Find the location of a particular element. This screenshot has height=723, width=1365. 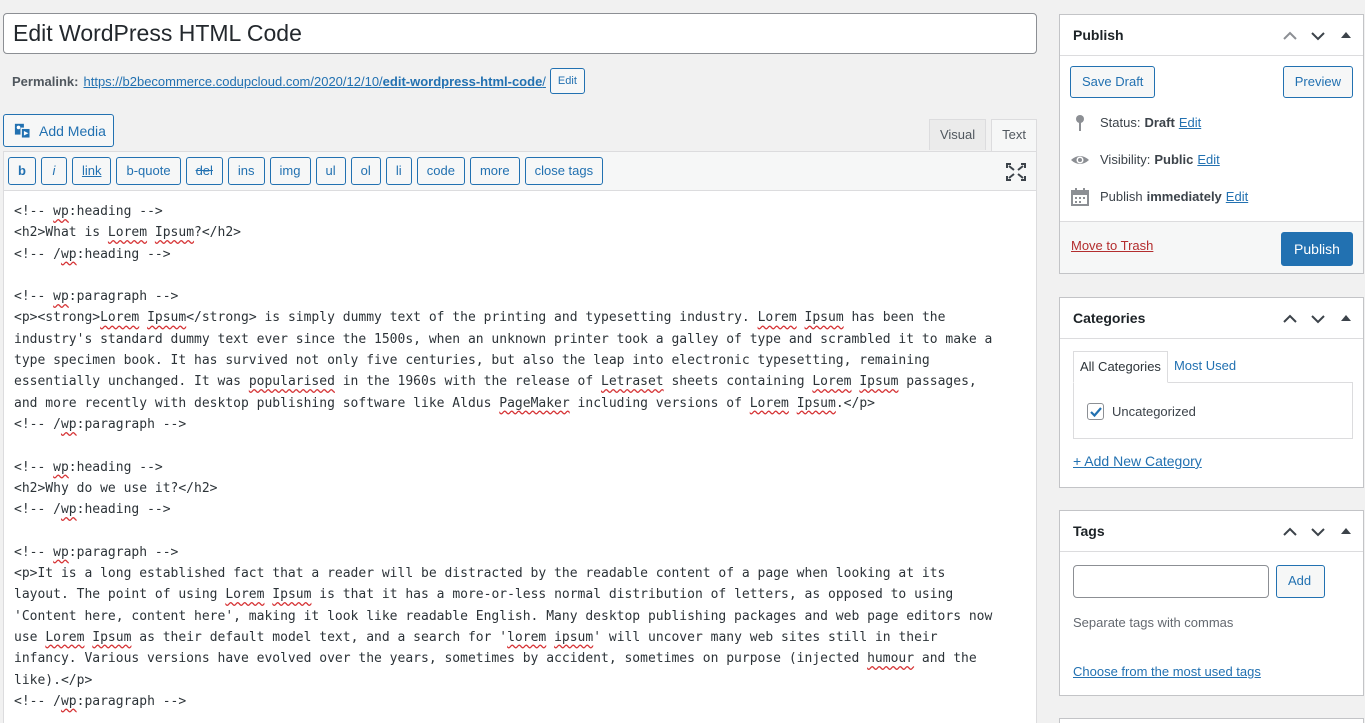

add-tag-button: Add is located at coordinates (1300, 581).